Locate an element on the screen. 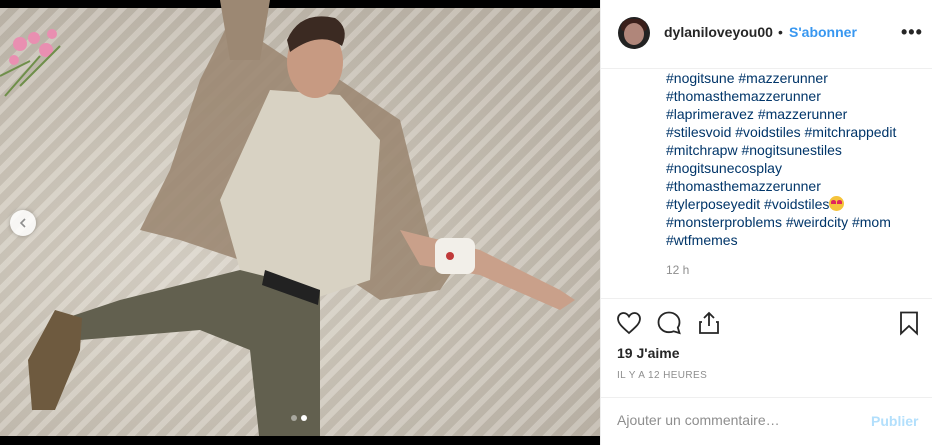 Image resolution: width=932 pixels, height=445 pixels. carousel-prev-button is located at coordinates (23, 223).